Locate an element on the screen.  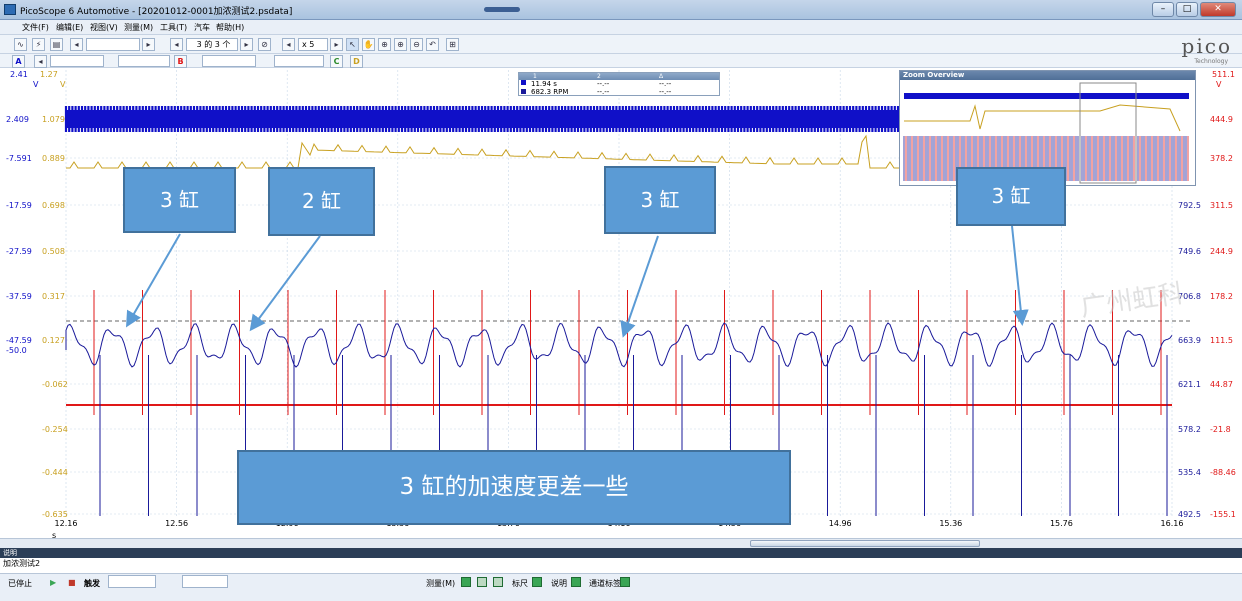
delete-measure-icon is located at coordinates (498, 582).